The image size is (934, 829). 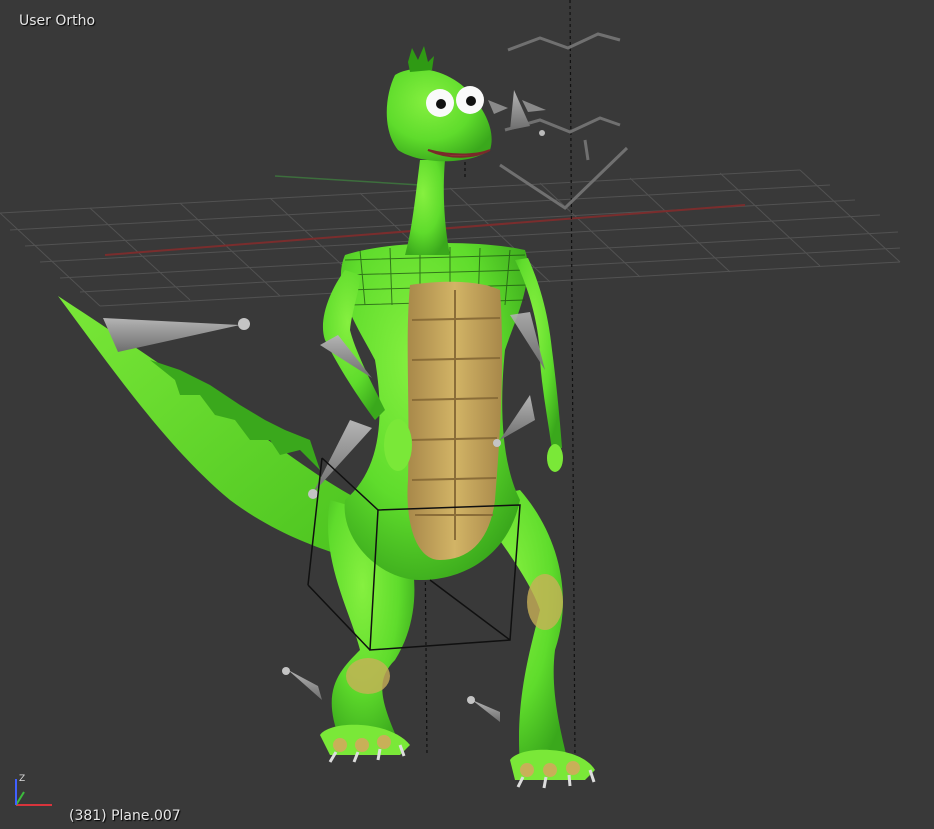 What do you see at coordinates (553, 769) in the screenshot?
I see `right-foot` at bounding box center [553, 769].